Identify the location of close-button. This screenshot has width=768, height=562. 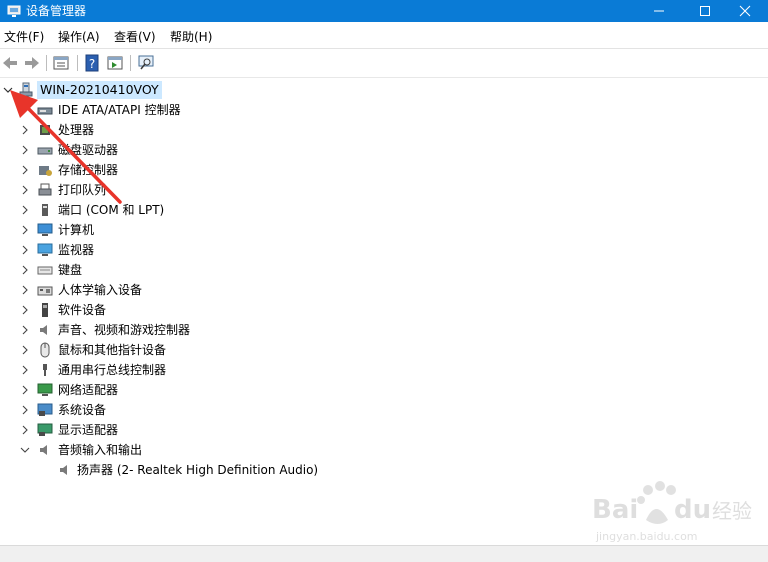
(745, 11).